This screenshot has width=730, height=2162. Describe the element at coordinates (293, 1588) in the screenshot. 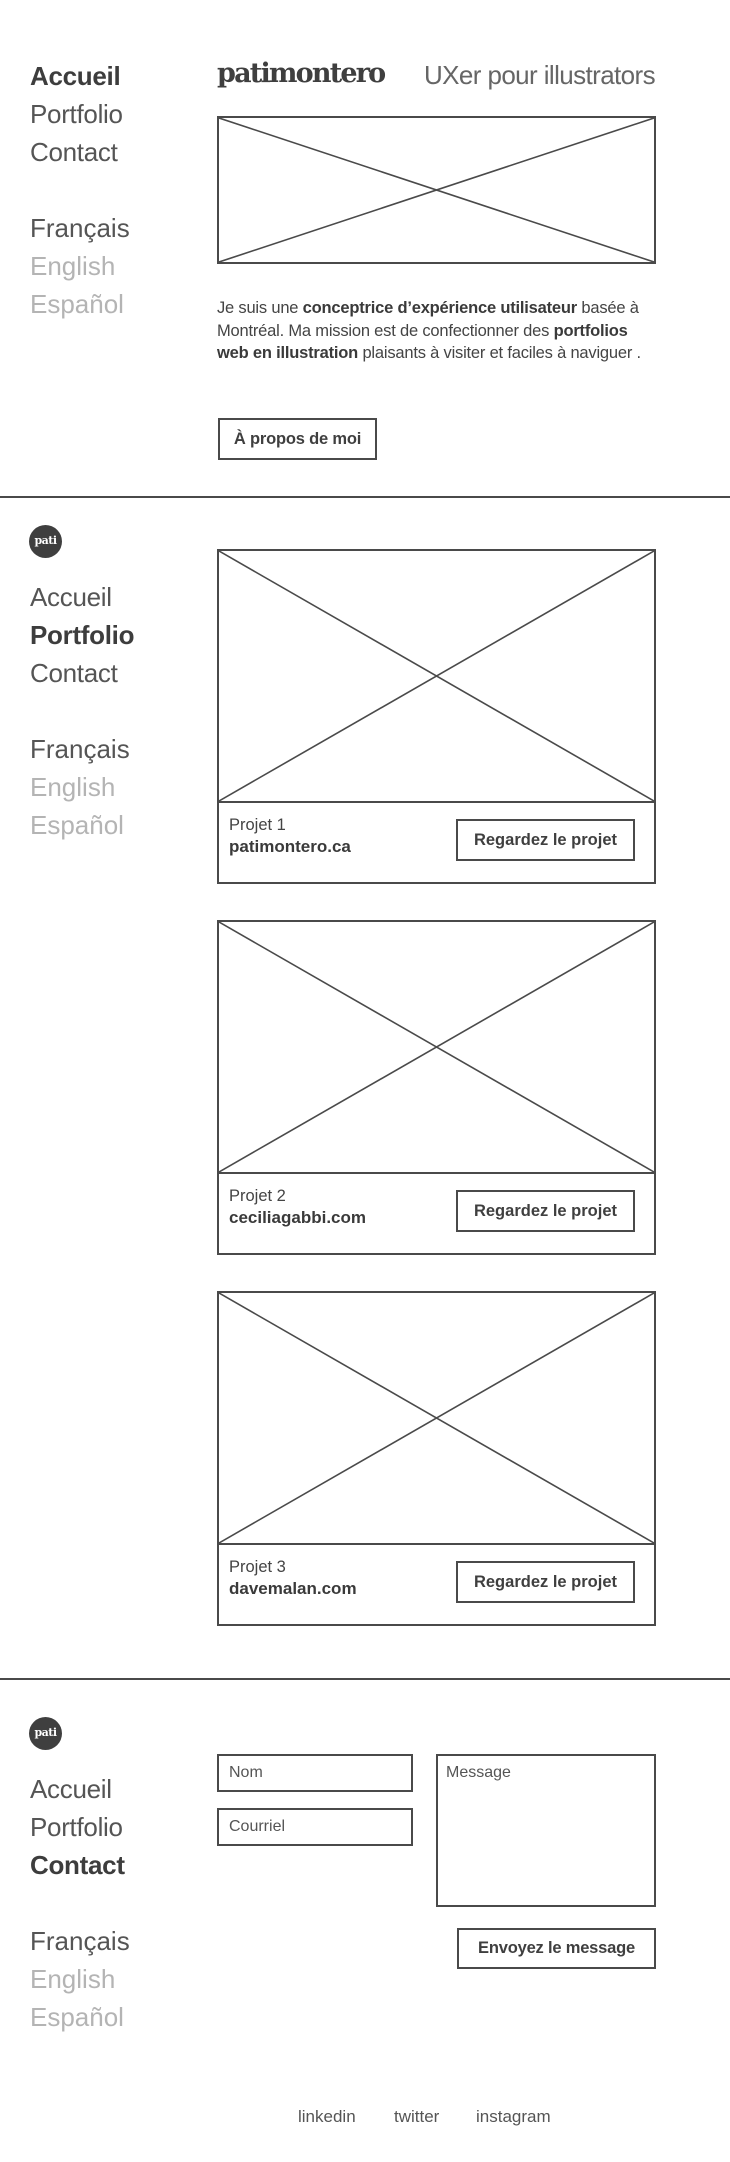

I see `project-site: davemalan.com` at that location.